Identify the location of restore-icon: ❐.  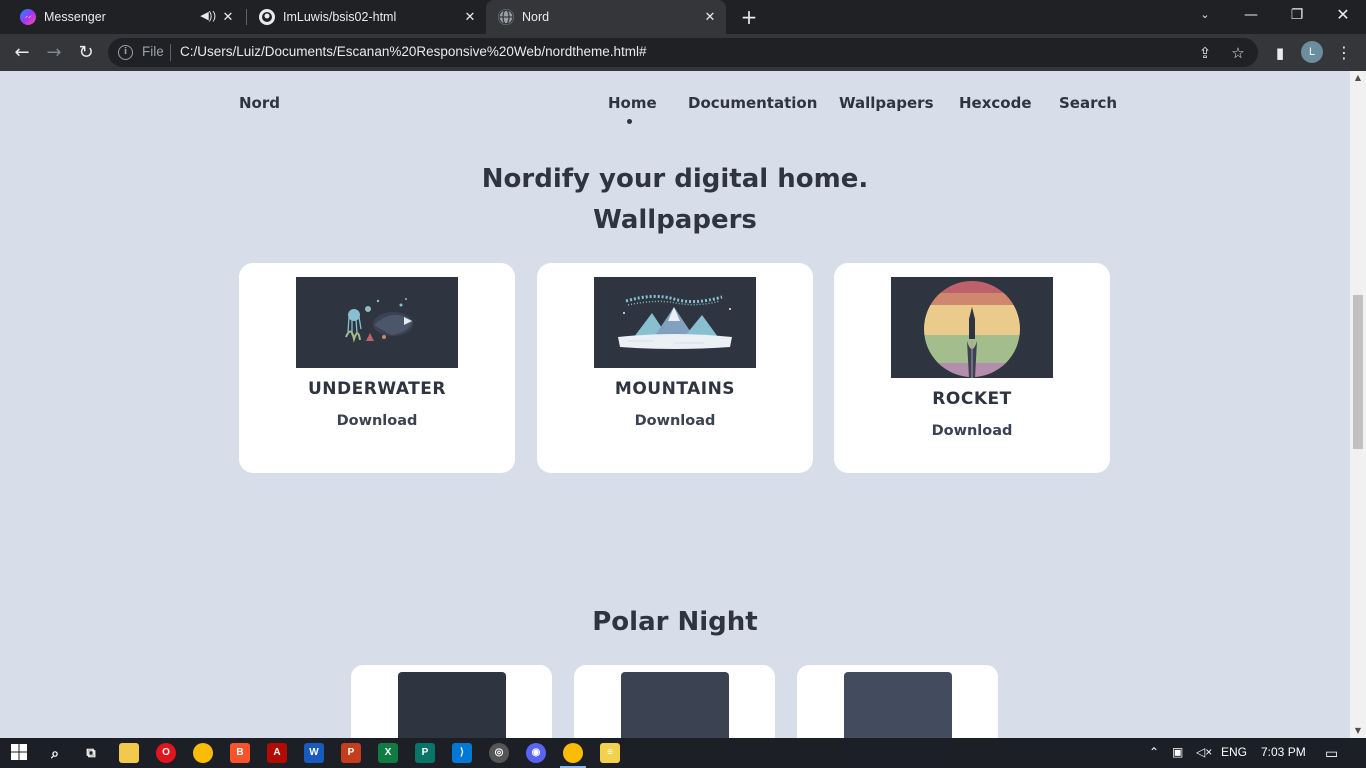
(1297, 15).